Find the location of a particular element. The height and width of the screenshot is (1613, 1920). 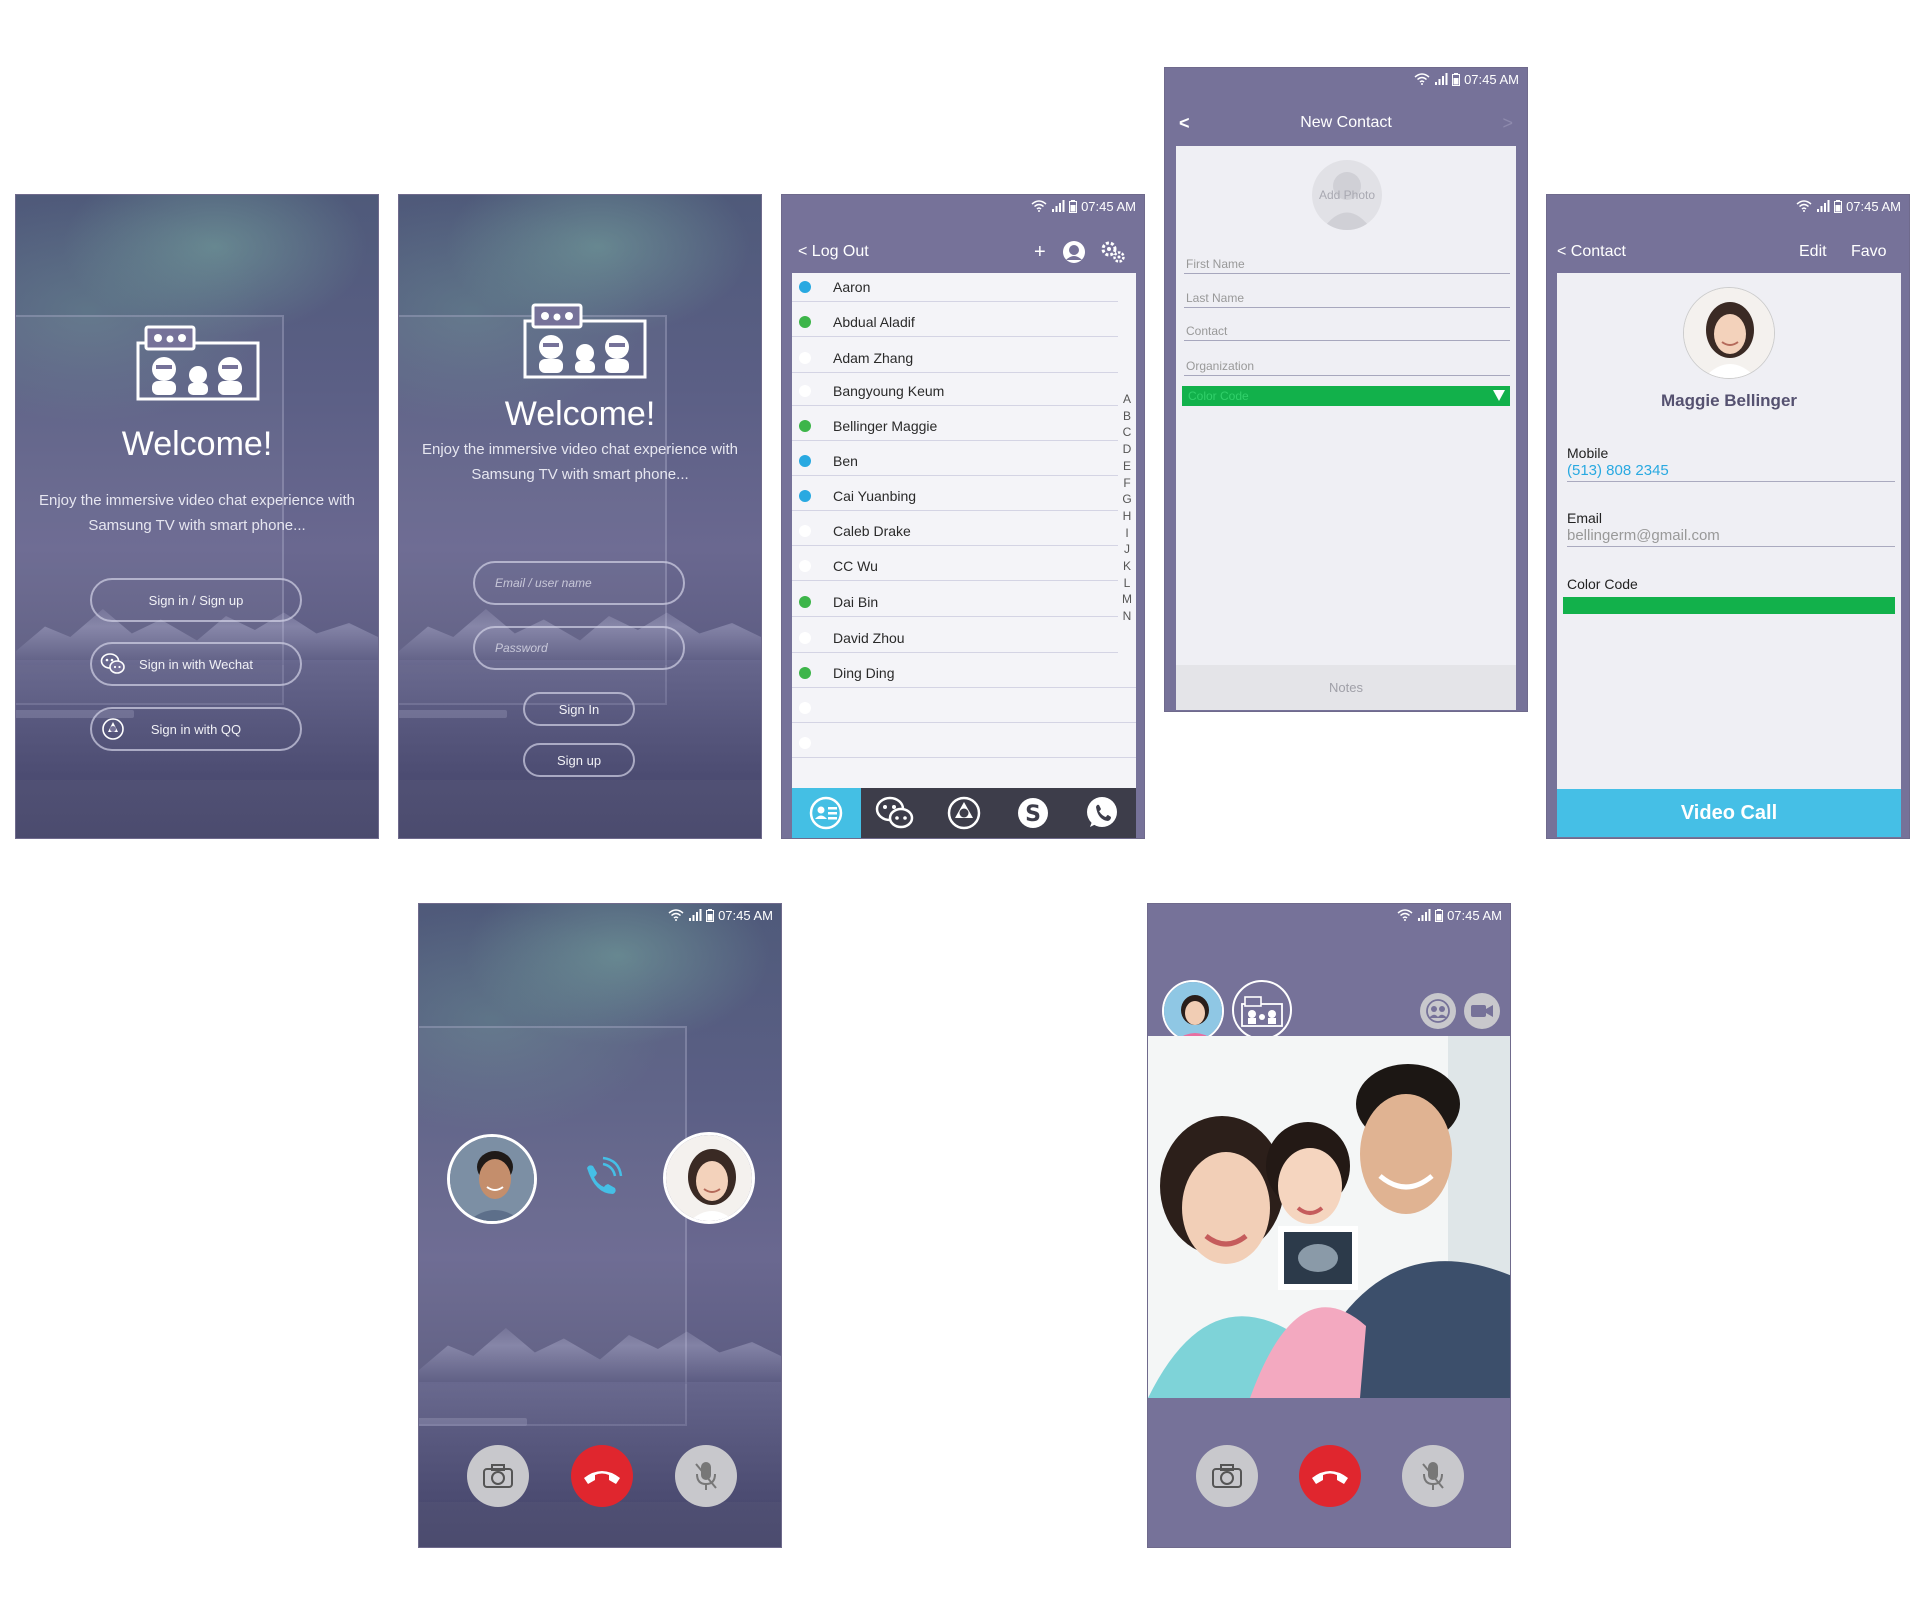

alpha-letter: B is located at coordinates (1127, 416).